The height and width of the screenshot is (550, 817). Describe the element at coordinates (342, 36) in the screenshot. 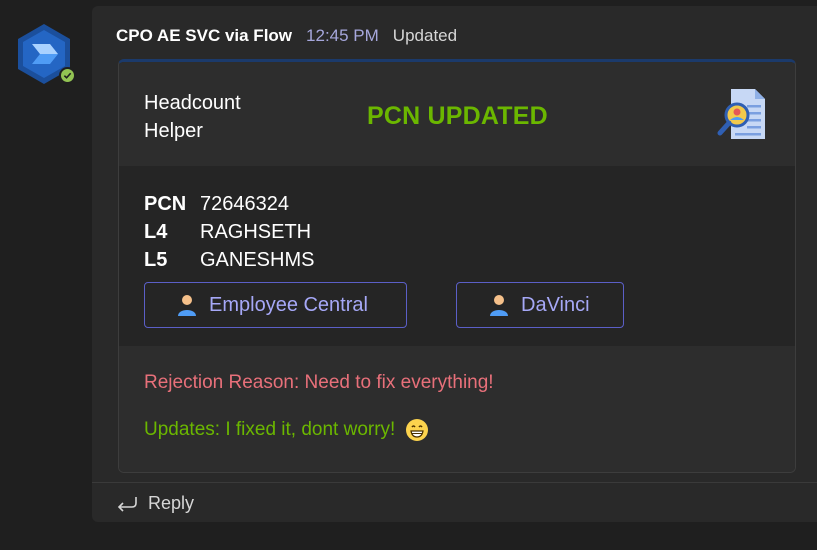

I see `message-timestamp: 12:45 PM` at that location.